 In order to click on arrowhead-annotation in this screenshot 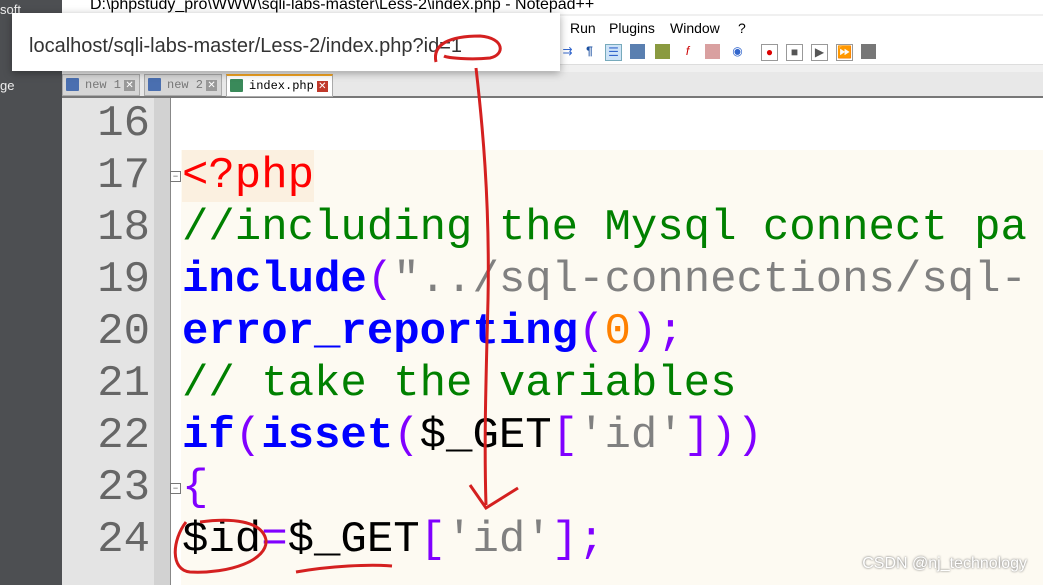, I will do `click(493, 497)`.